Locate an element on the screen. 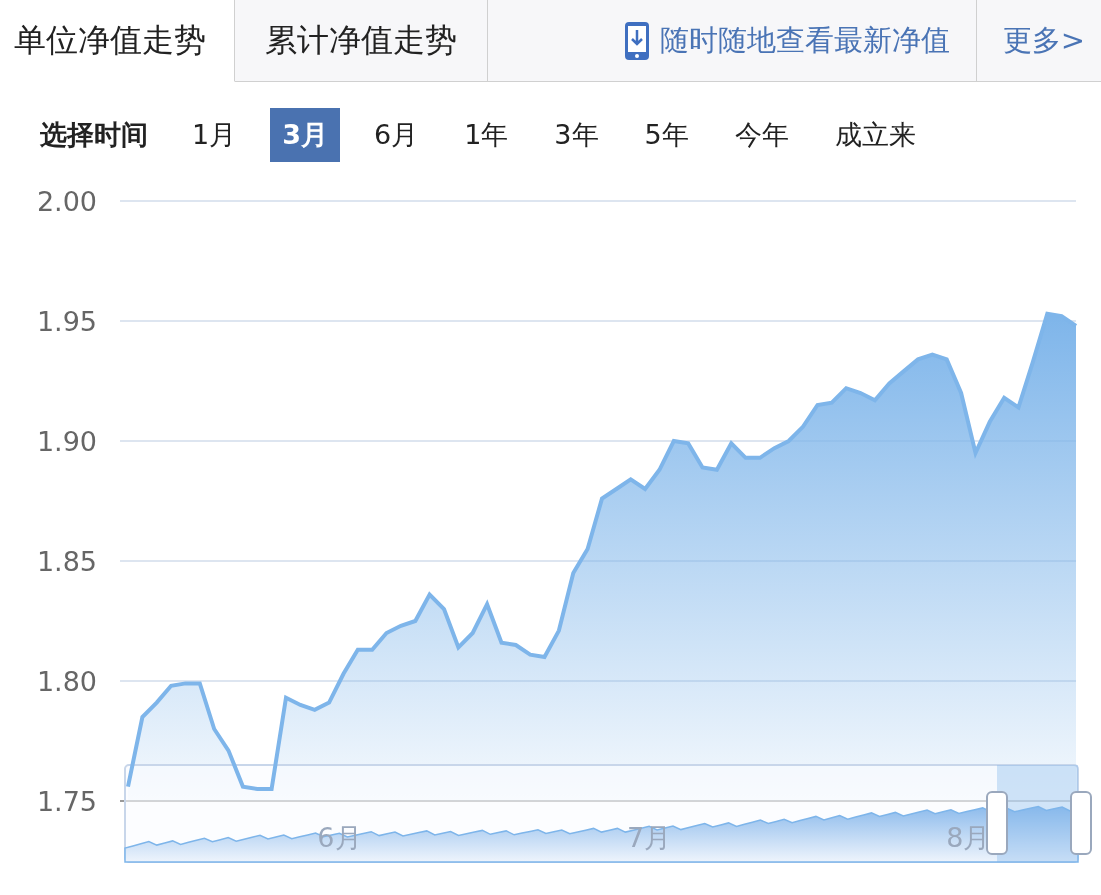 The image size is (1101, 895). range-navigator is located at coordinates (601, 813).